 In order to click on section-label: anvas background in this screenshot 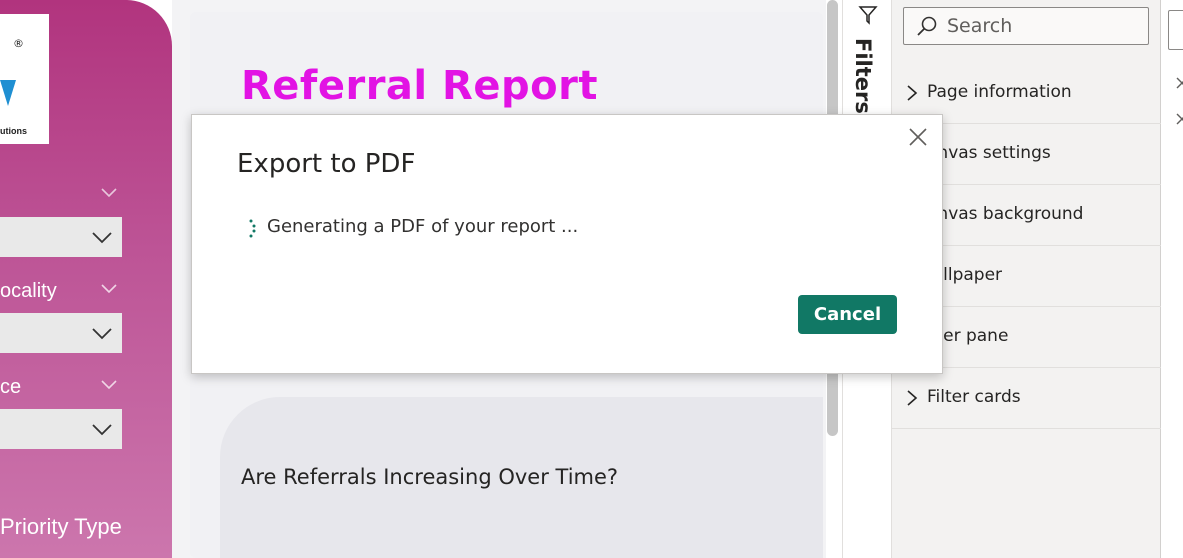, I will do `click(1005, 214)`.